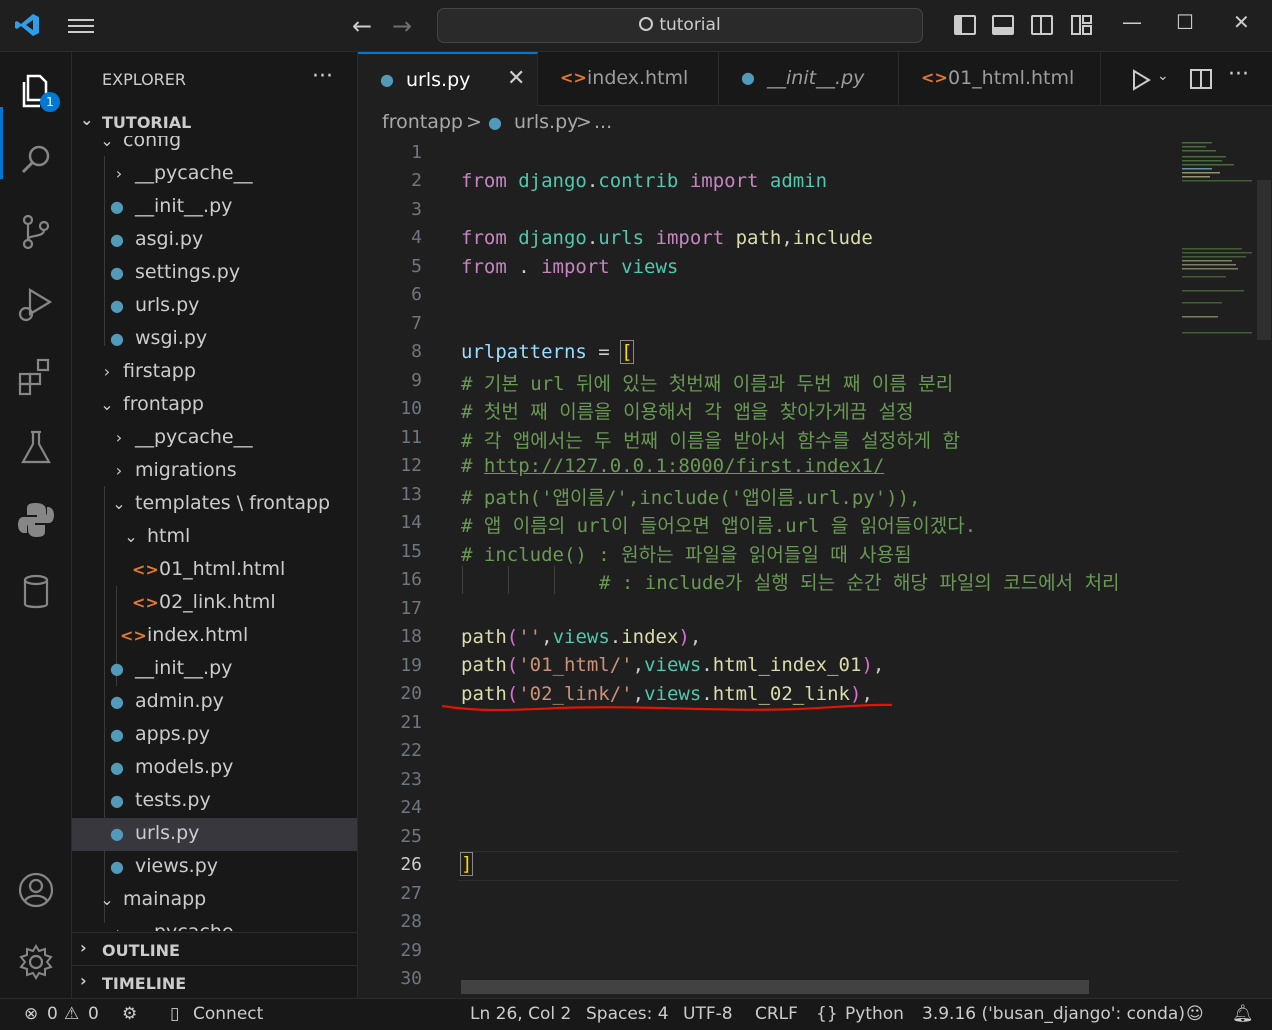  I want to click on tree-file-02-link-html: <> 02_link.html, so click(214, 603).